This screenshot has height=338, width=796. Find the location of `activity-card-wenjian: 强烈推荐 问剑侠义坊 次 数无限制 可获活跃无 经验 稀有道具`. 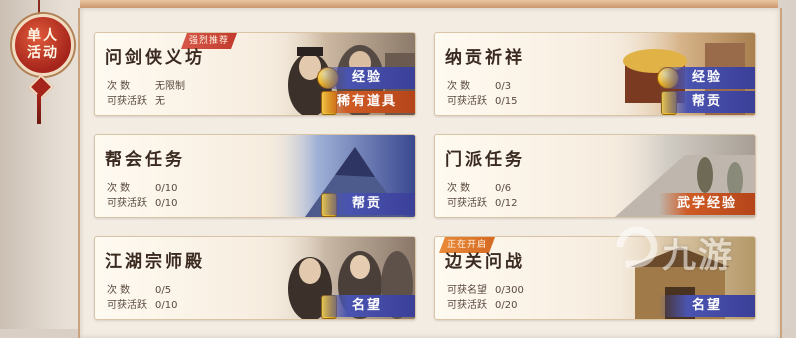

activity-card-wenjian: 强烈推荐 问剑侠义坊 次 数无限制 可获活跃无 经验 稀有道具 is located at coordinates (255, 74).